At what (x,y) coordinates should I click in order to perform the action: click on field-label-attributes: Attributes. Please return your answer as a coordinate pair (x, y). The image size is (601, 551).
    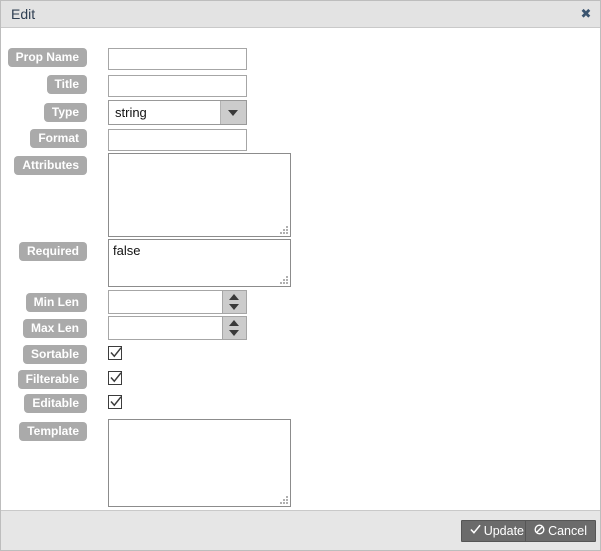
    Looking at the image, I should click on (50, 165).